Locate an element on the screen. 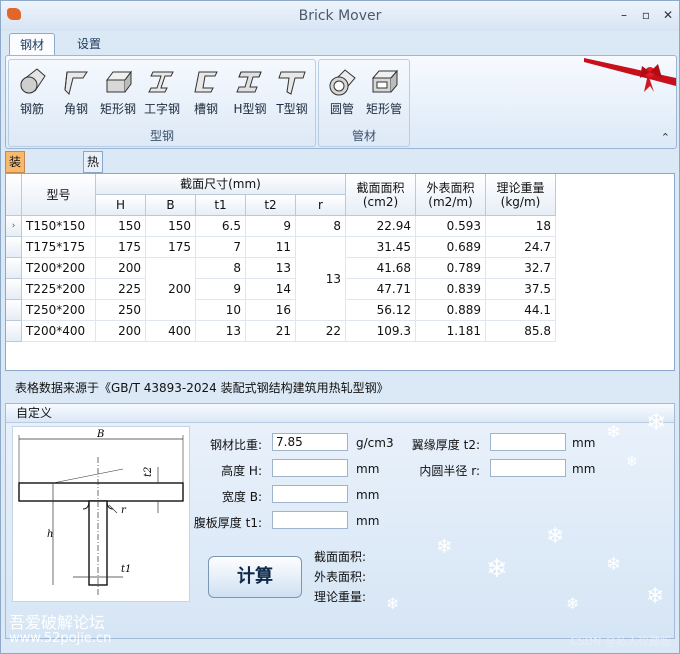 The width and height of the screenshot is (680, 654). table-cell-model: T200*400 is located at coordinates (59, 331).